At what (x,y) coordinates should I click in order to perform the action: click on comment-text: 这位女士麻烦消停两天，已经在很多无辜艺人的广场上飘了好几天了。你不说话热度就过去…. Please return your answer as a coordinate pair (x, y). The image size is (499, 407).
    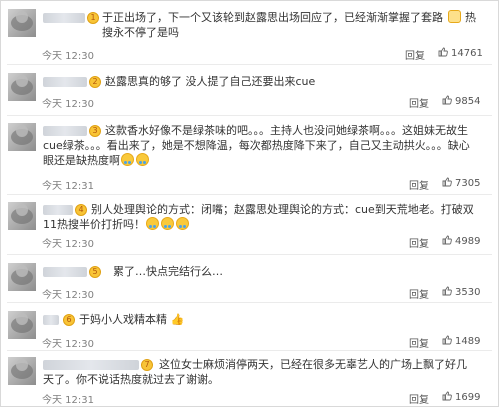
    Looking at the image, I should click on (255, 372).